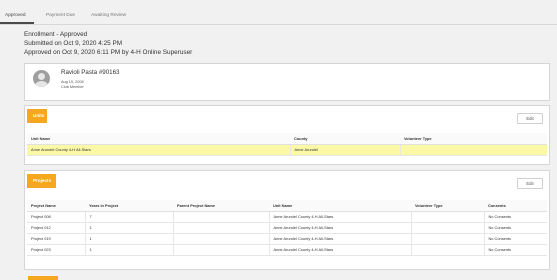 This screenshot has width=557, height=280. What do you see at coordinates (90, 72) in the screenshot?
I see `member-name: Ravioli Pasta #90163` at bounding box center [90, 72].